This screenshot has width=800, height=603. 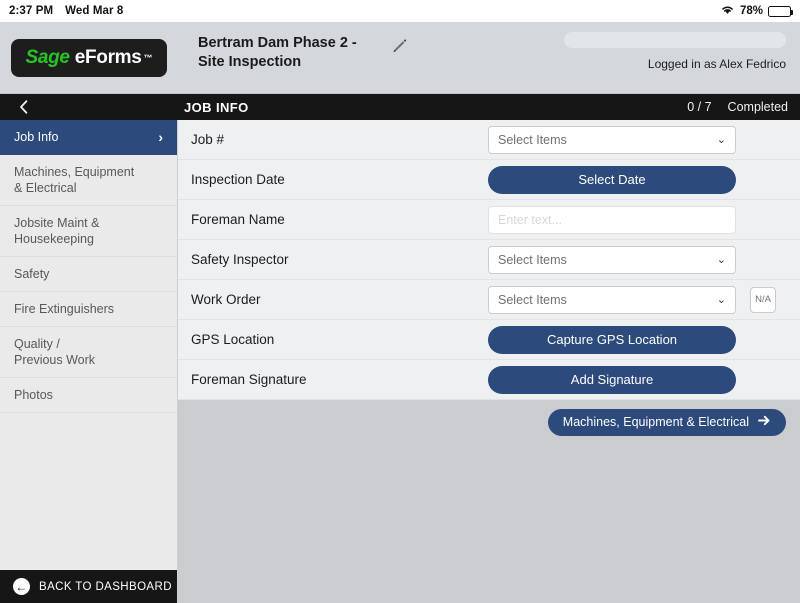 I want to click on form-row-gps-location: GPS Location Capture GPS Location, so click(x=489, y=340).